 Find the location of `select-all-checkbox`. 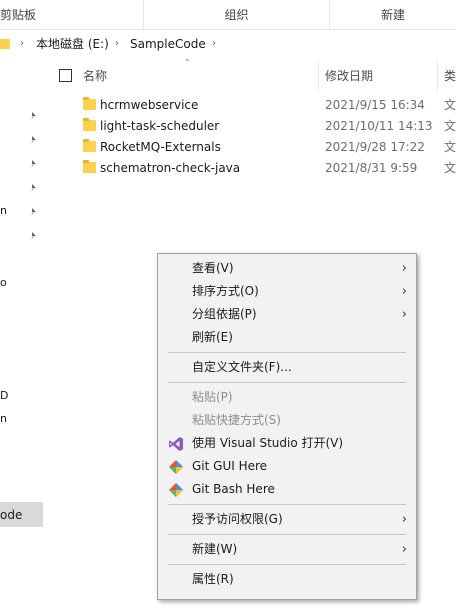

select-all-checkbox is located at coordinates (65, 75).